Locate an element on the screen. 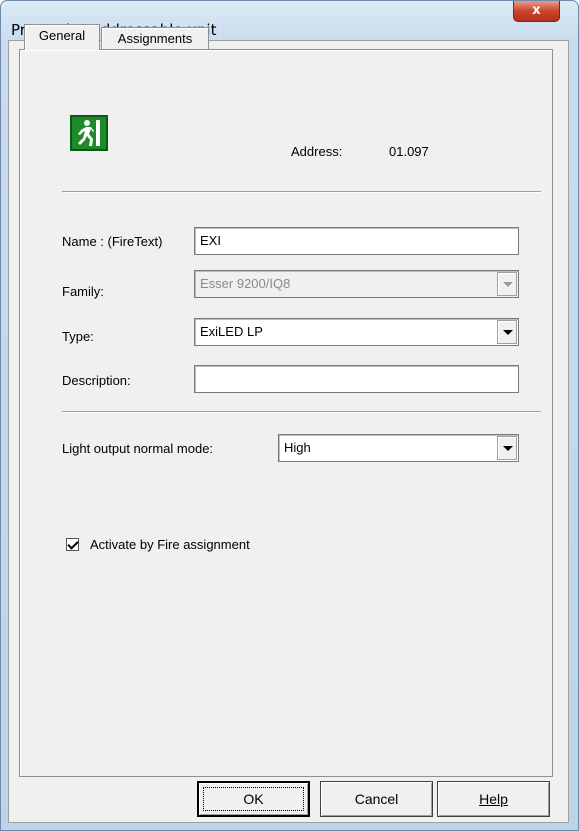 The width and height of the screenshot is (579, 831). cancel-button-label: Cancel is located at coordinates (376, 799).